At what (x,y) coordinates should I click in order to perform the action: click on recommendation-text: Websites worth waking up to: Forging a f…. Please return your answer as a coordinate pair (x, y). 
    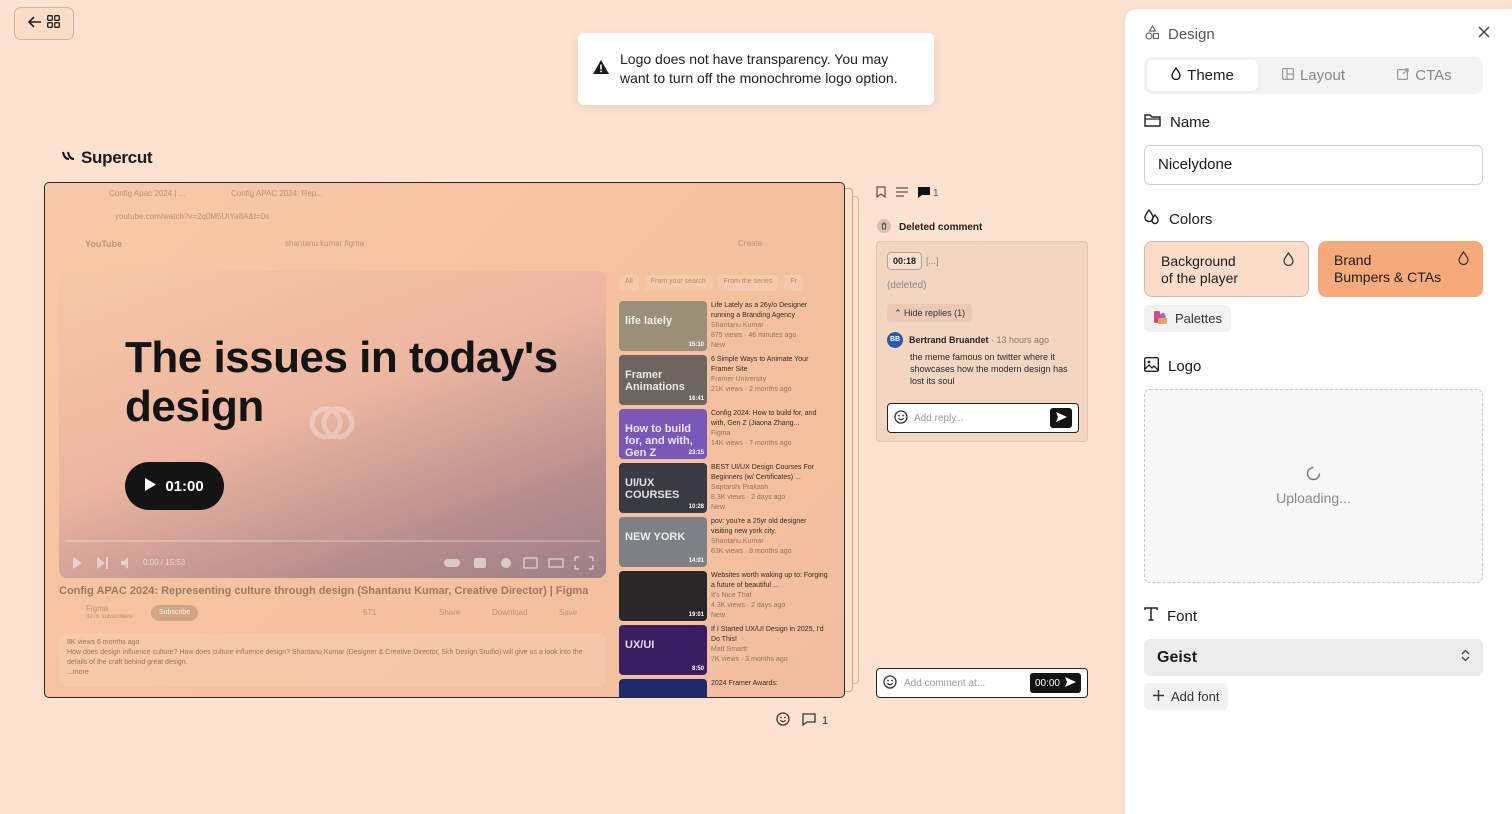
    Looking at the image, I should click on (770, 596).